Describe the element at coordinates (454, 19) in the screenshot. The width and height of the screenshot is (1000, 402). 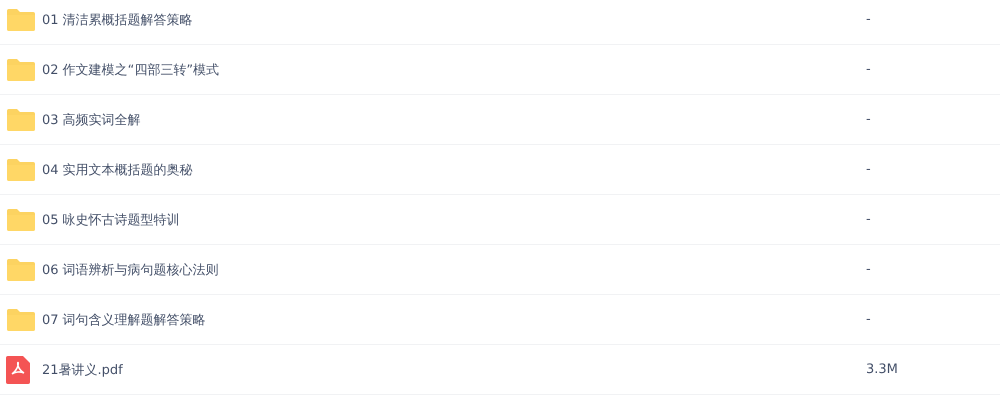
I see `file-name: 01 清洁累概括题解答策略` at that location.